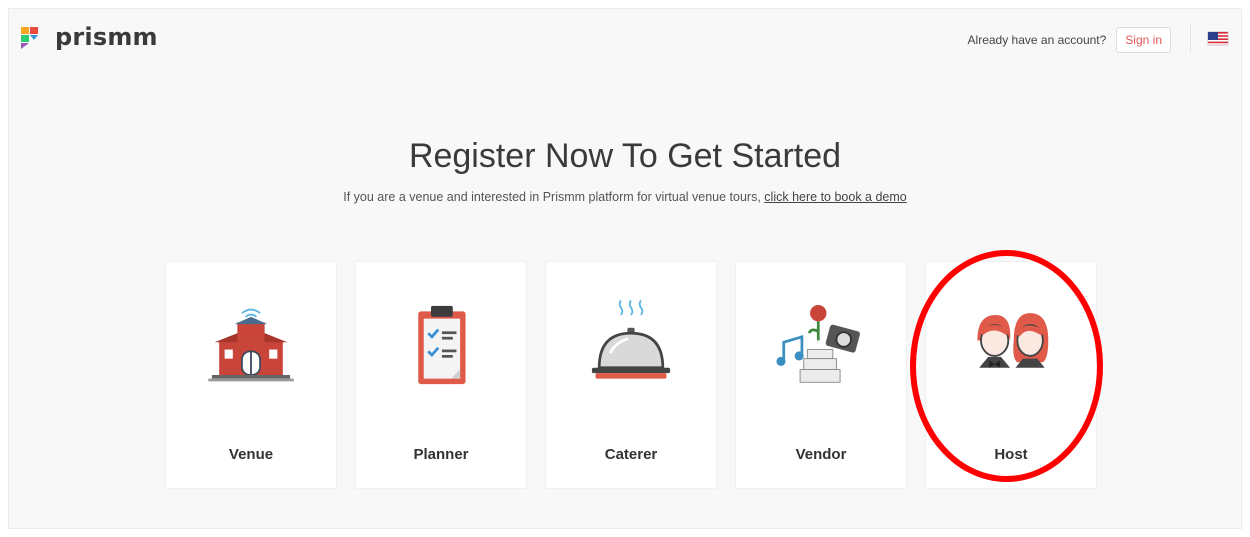  I want to click on card-label-venue: Venue, so click(251, 454).